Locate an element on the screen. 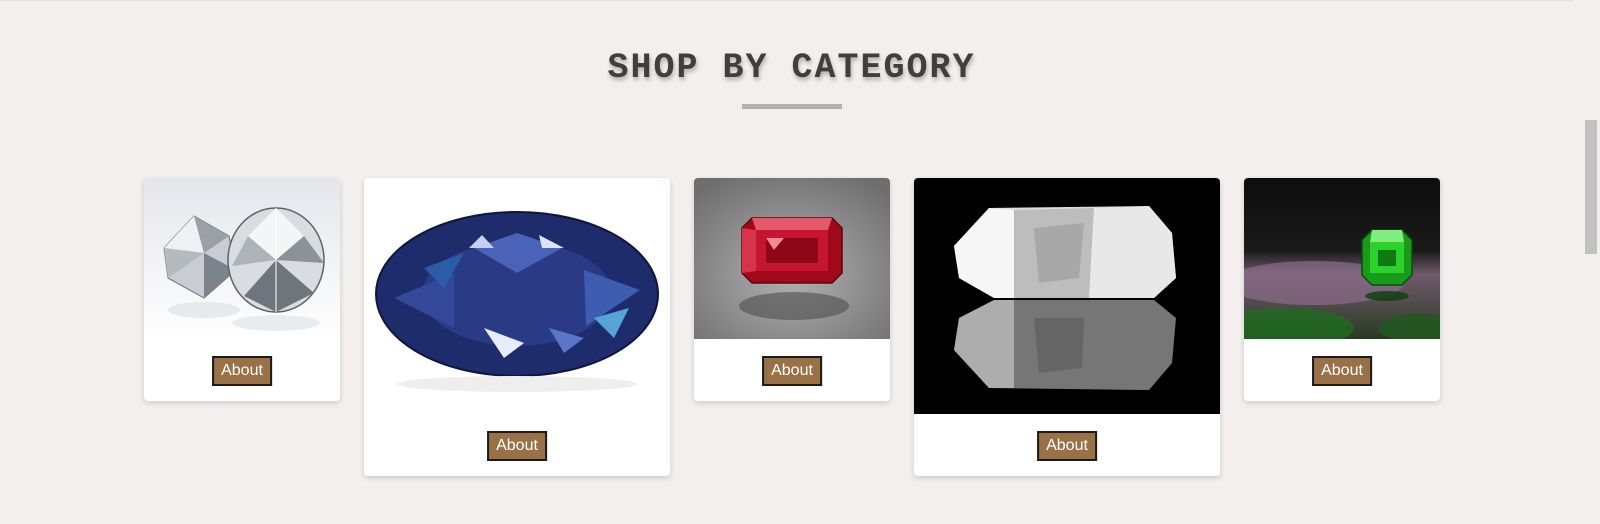 The image size is (1600, 524). category-card-quartz: About is located at coordinates (1067, 327).